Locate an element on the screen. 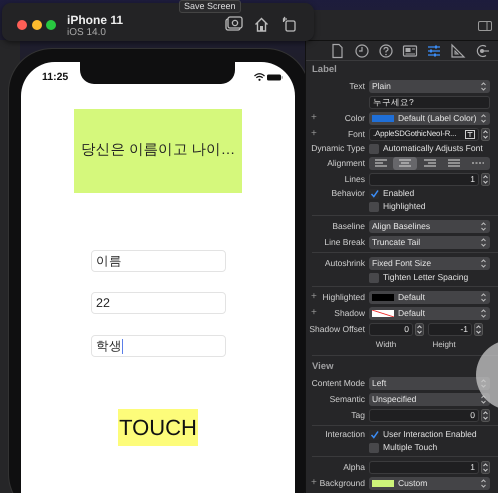  device-name: iPhone 11 is located at coordinates (95, 20).